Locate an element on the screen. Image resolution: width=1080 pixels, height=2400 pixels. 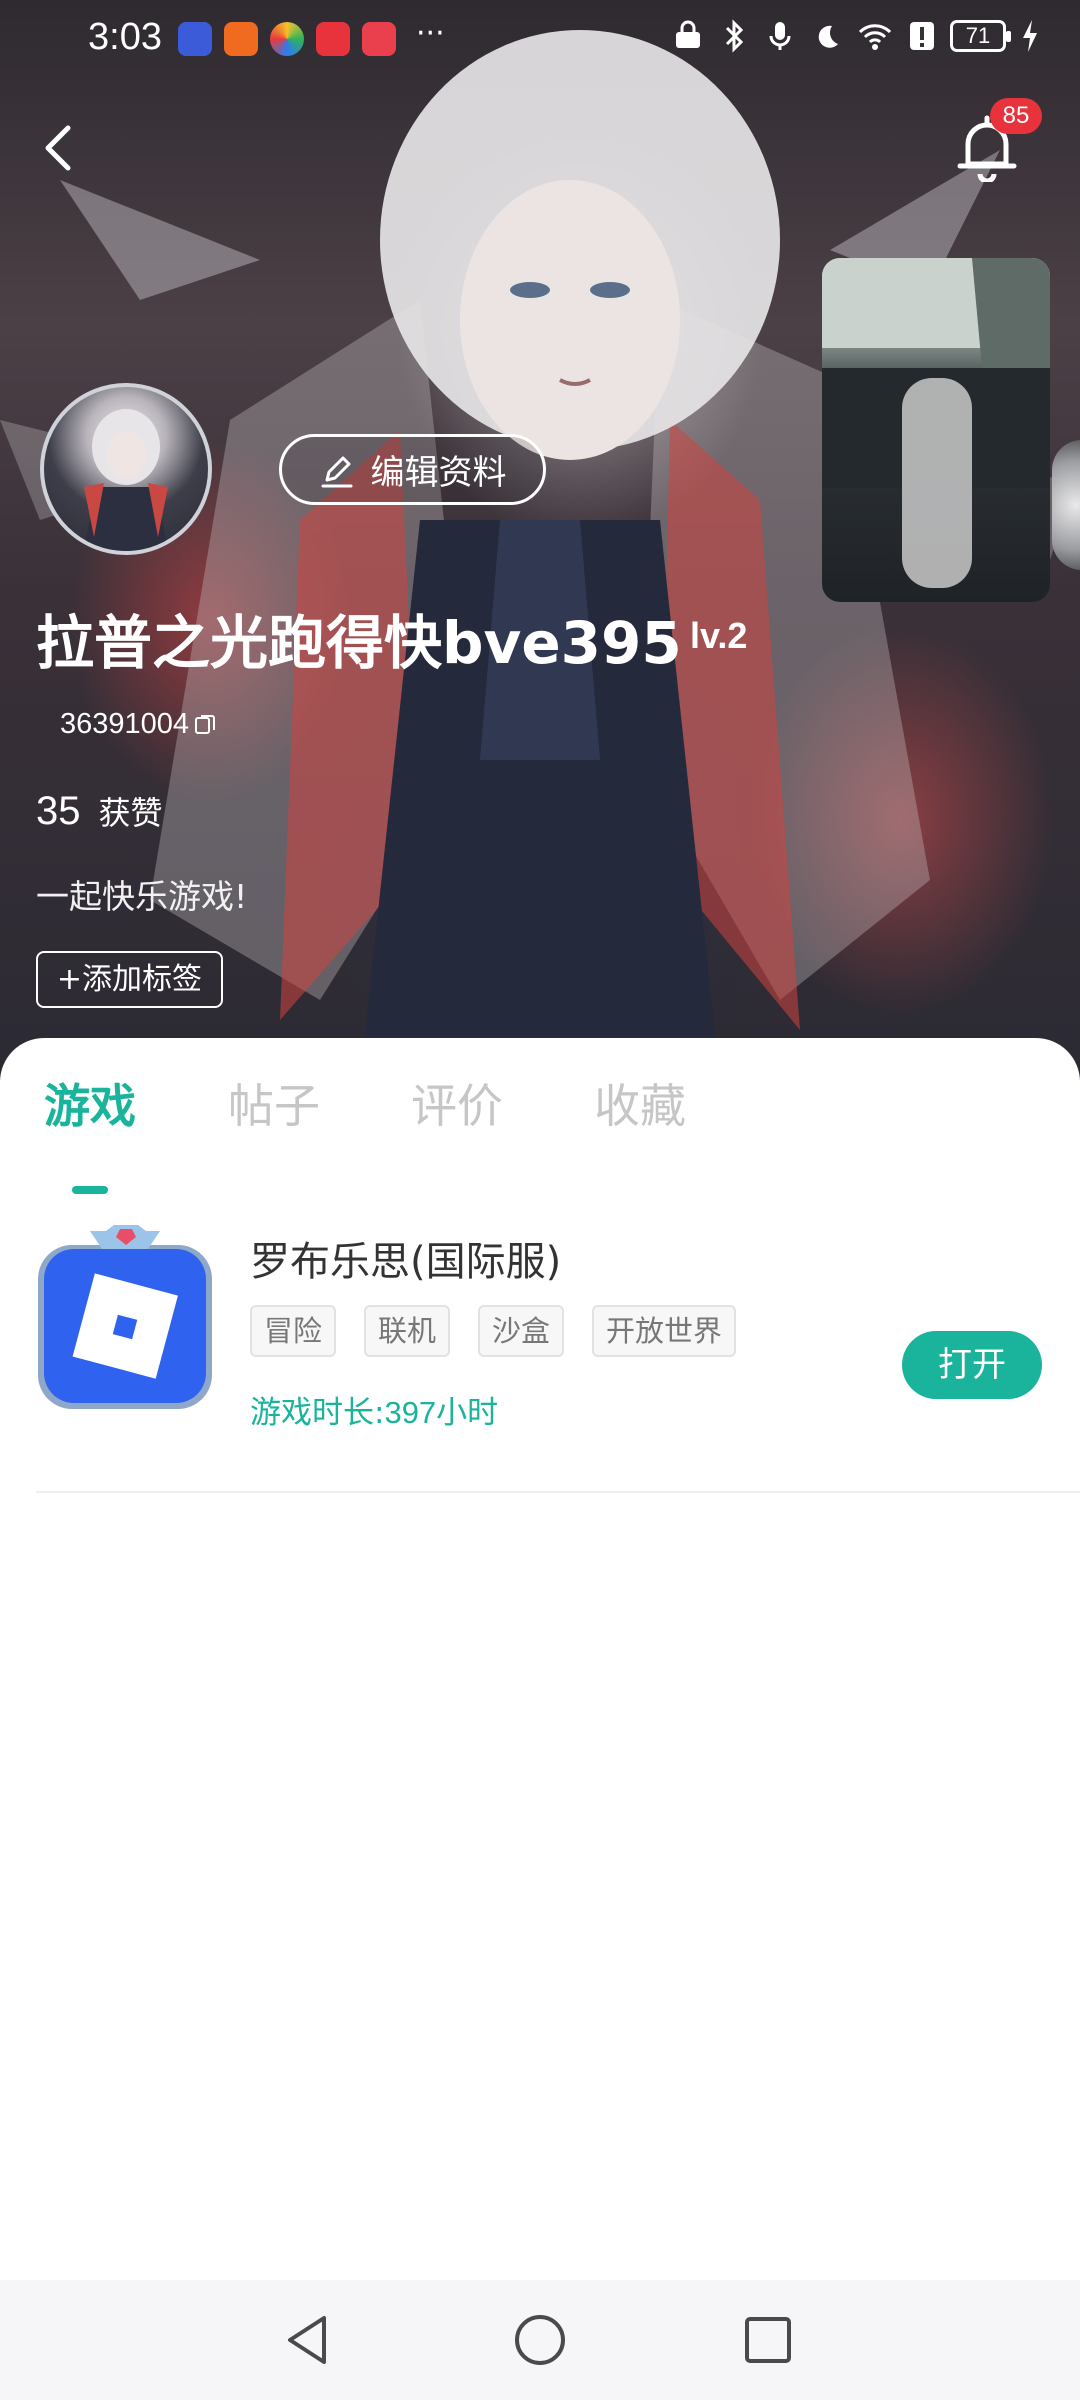
charging-icon is located at coordinates (1030, 36).